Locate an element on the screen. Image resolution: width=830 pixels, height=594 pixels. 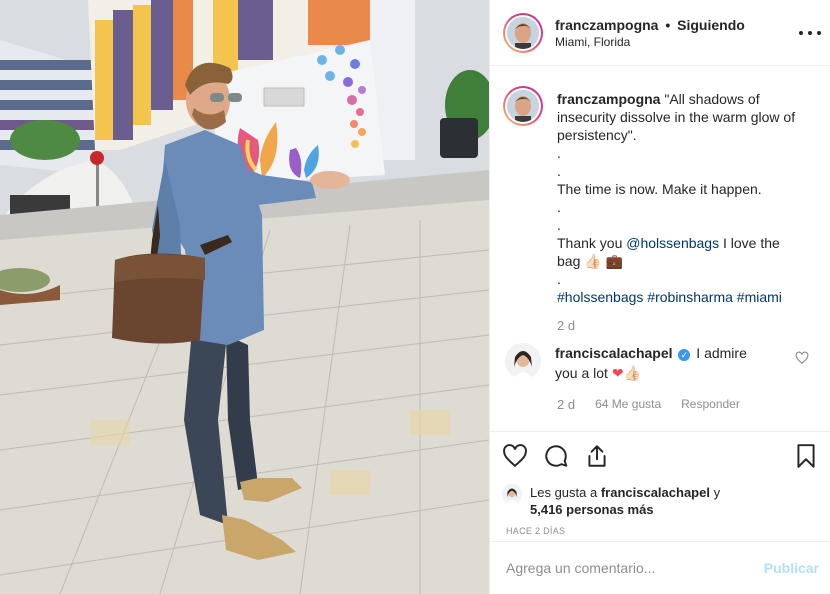
post-header: franczampogna • Siguiendo Miami, Florida is located at coordinates (660, 33).